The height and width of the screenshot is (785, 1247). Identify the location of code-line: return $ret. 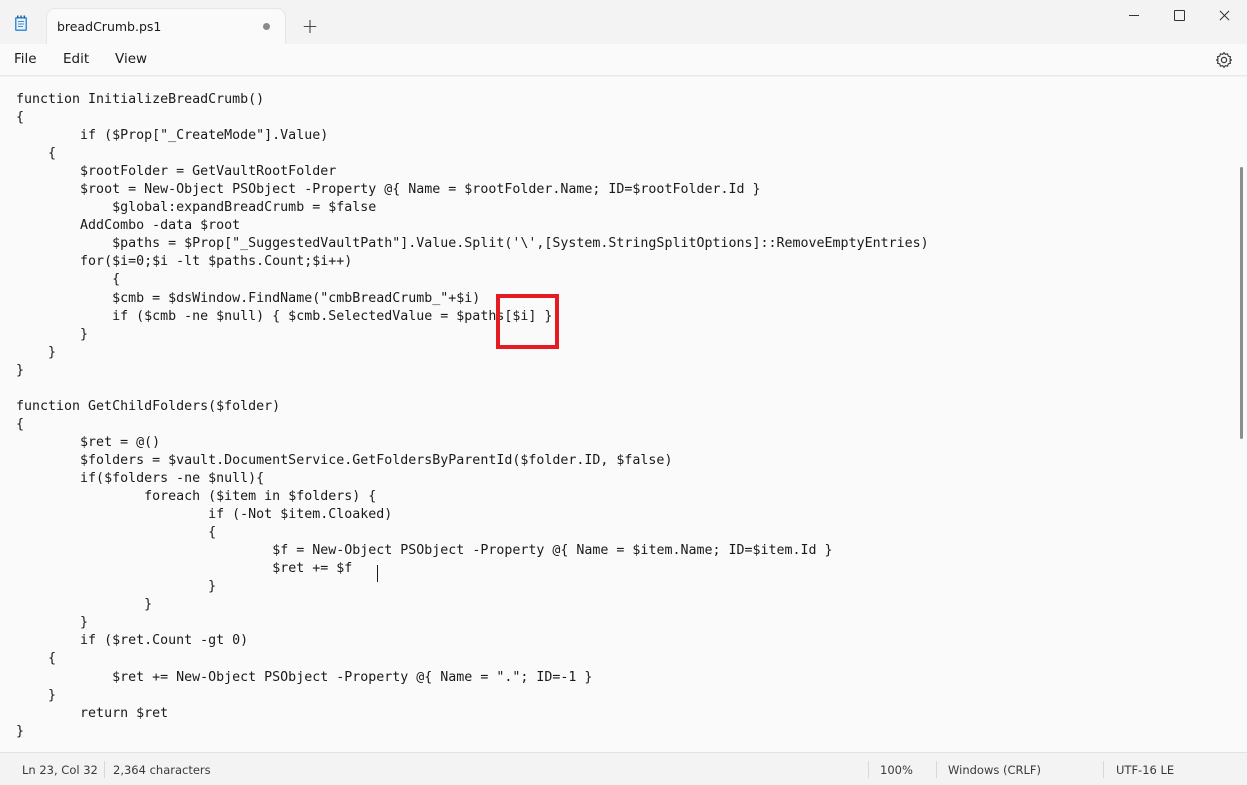
(472, 714).